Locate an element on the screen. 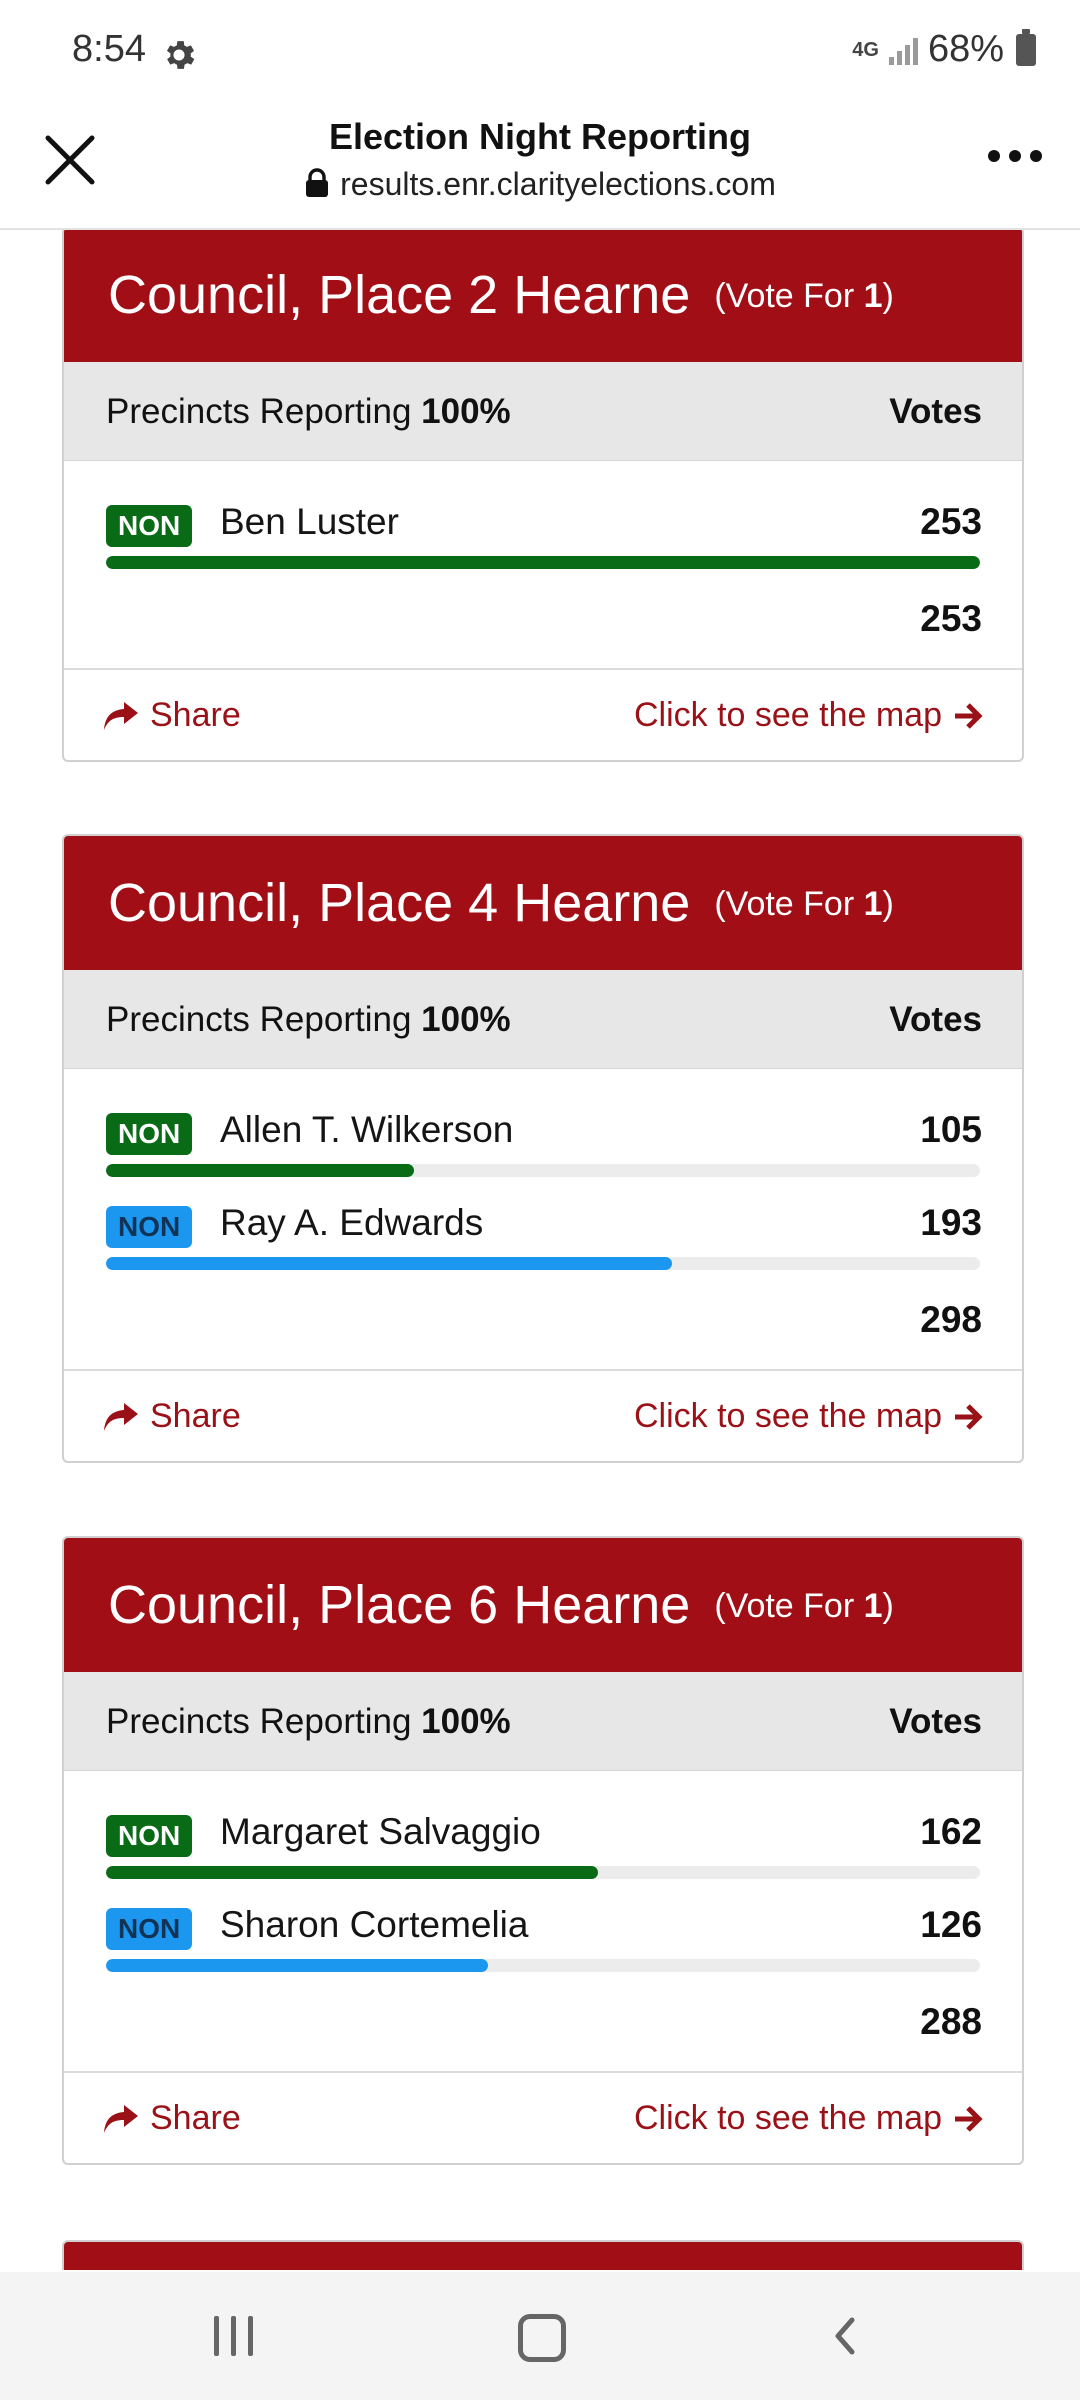  total-votes-row: 253 is located at coordinates (543, 622).